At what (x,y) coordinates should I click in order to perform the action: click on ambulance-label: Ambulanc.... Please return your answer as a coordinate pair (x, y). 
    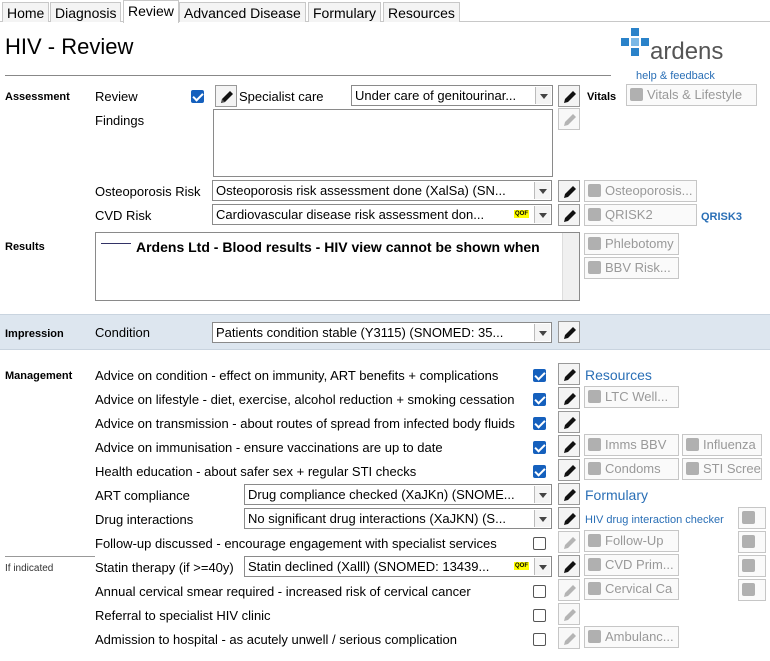
    Looking at the image, I should click on (639, 636).